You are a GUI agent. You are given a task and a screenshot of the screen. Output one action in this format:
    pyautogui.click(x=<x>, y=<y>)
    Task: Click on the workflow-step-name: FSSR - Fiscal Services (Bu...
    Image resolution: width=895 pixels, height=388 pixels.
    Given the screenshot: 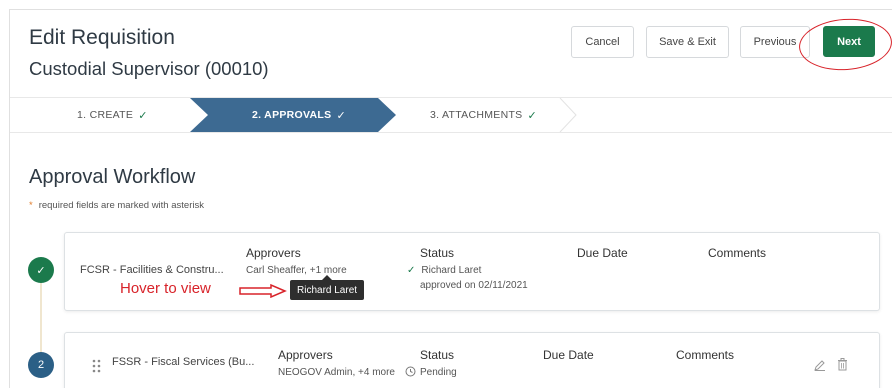 What is the action you would take?
    pyautogui.click(x=183, y=362)
    